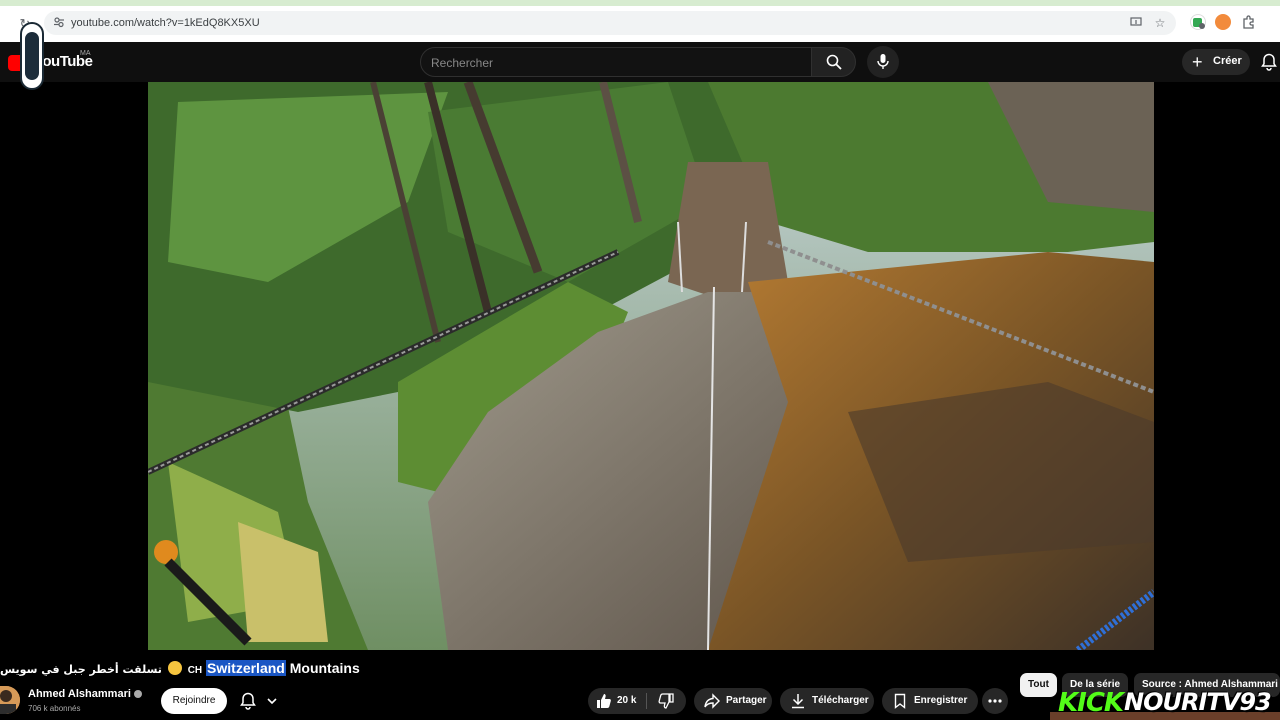 The image size is (1280, 720). Describe the element at coordinates (1197, 62) in the screenshot. I see `plus-icon: +` at that location.